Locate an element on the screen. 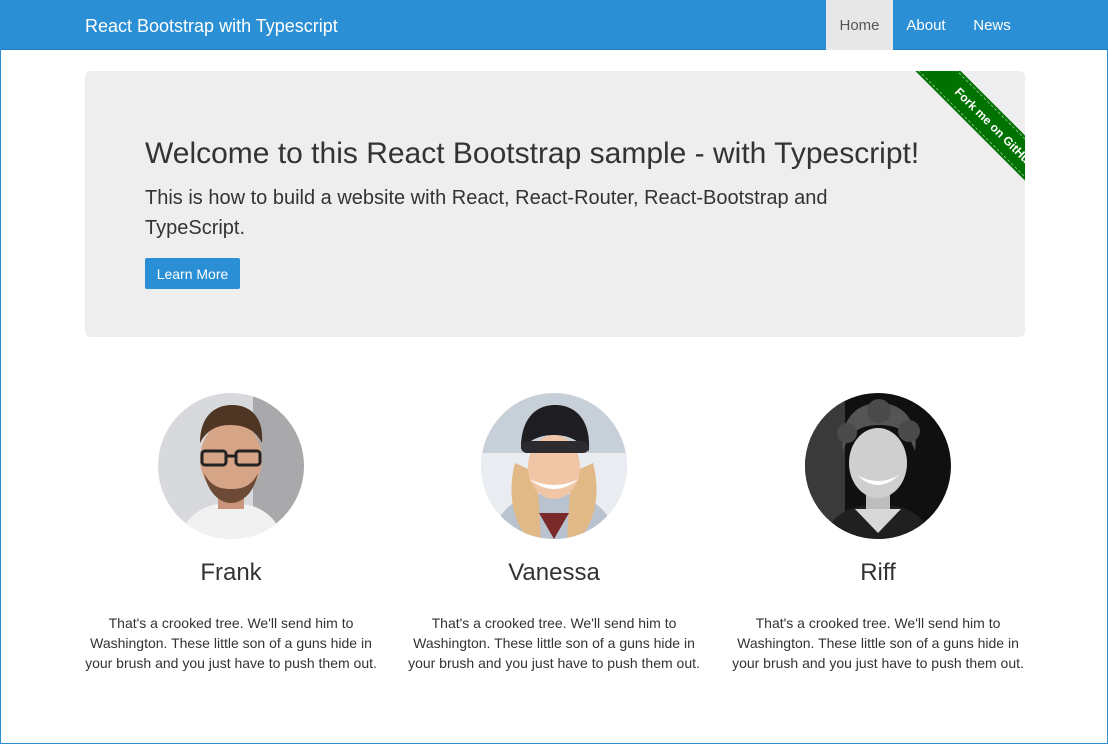 This screenshot has height=744, width=1108. nav-item-home: Home is located at coordinates (859, 25).